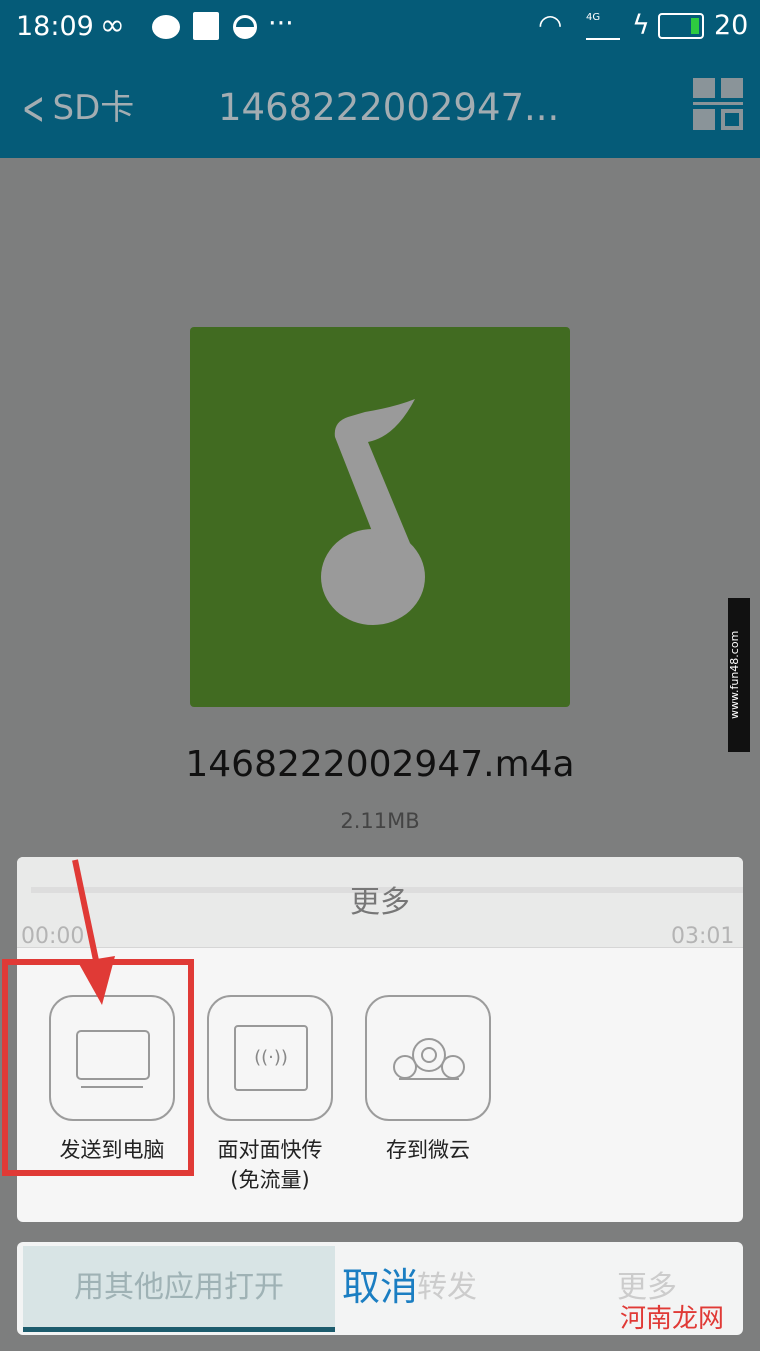 The width and height of the screenshot is (760, 1351). I want to click on total-time: 03:01, so click(703, 936).